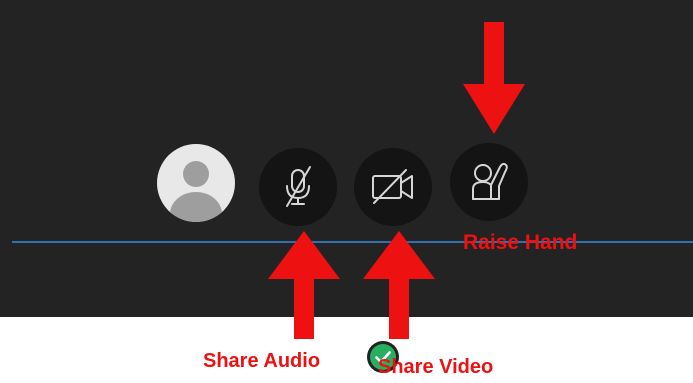 The width and height of the screenshot is (693, 383). Describe the element at coordinates (262, 361) in the screenshot. I see `share-audio-annotation-label: Share Audio` at that location.